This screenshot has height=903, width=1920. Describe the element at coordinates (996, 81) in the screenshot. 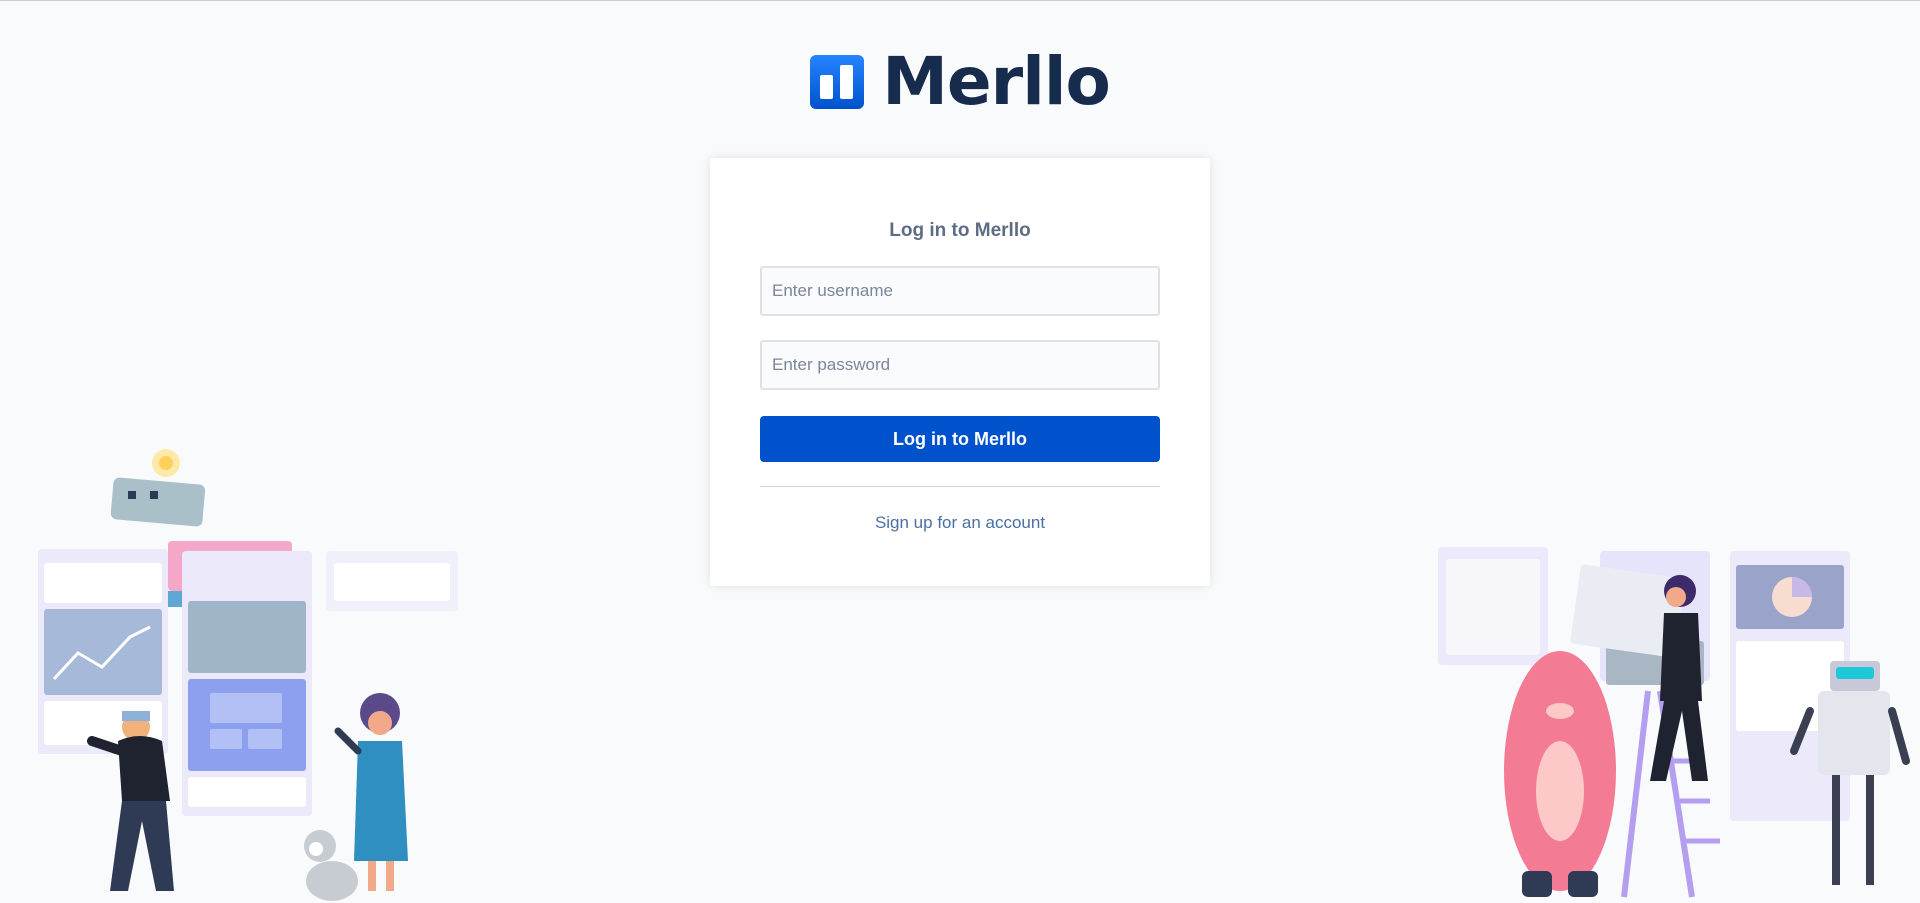

I see `brand-name: Merllo` at that location.